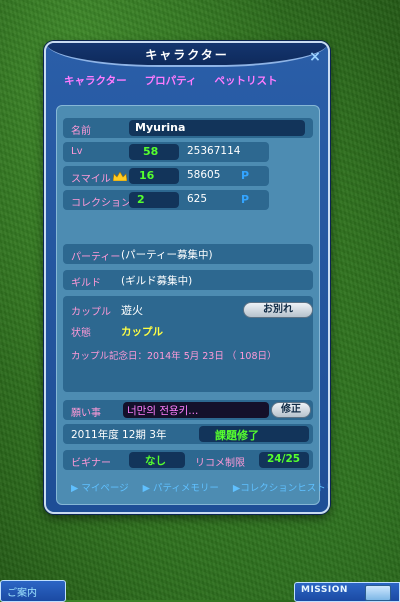 Image resolution: width=400 pixels, height=602 pixels. What do you see at coordinates (237, 435) in the screenshot?
I see `task-status: 課題修了` at bounding box center [237, 435].